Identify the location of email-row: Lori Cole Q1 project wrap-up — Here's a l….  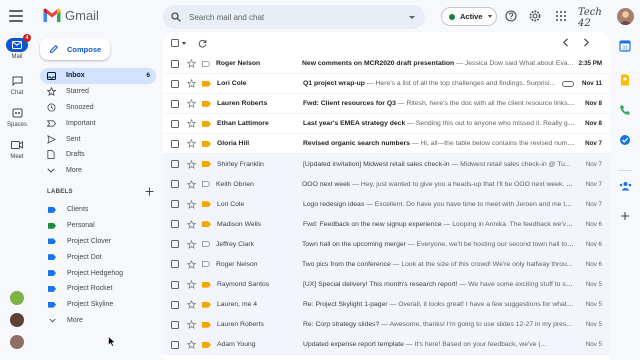
(386, 84).